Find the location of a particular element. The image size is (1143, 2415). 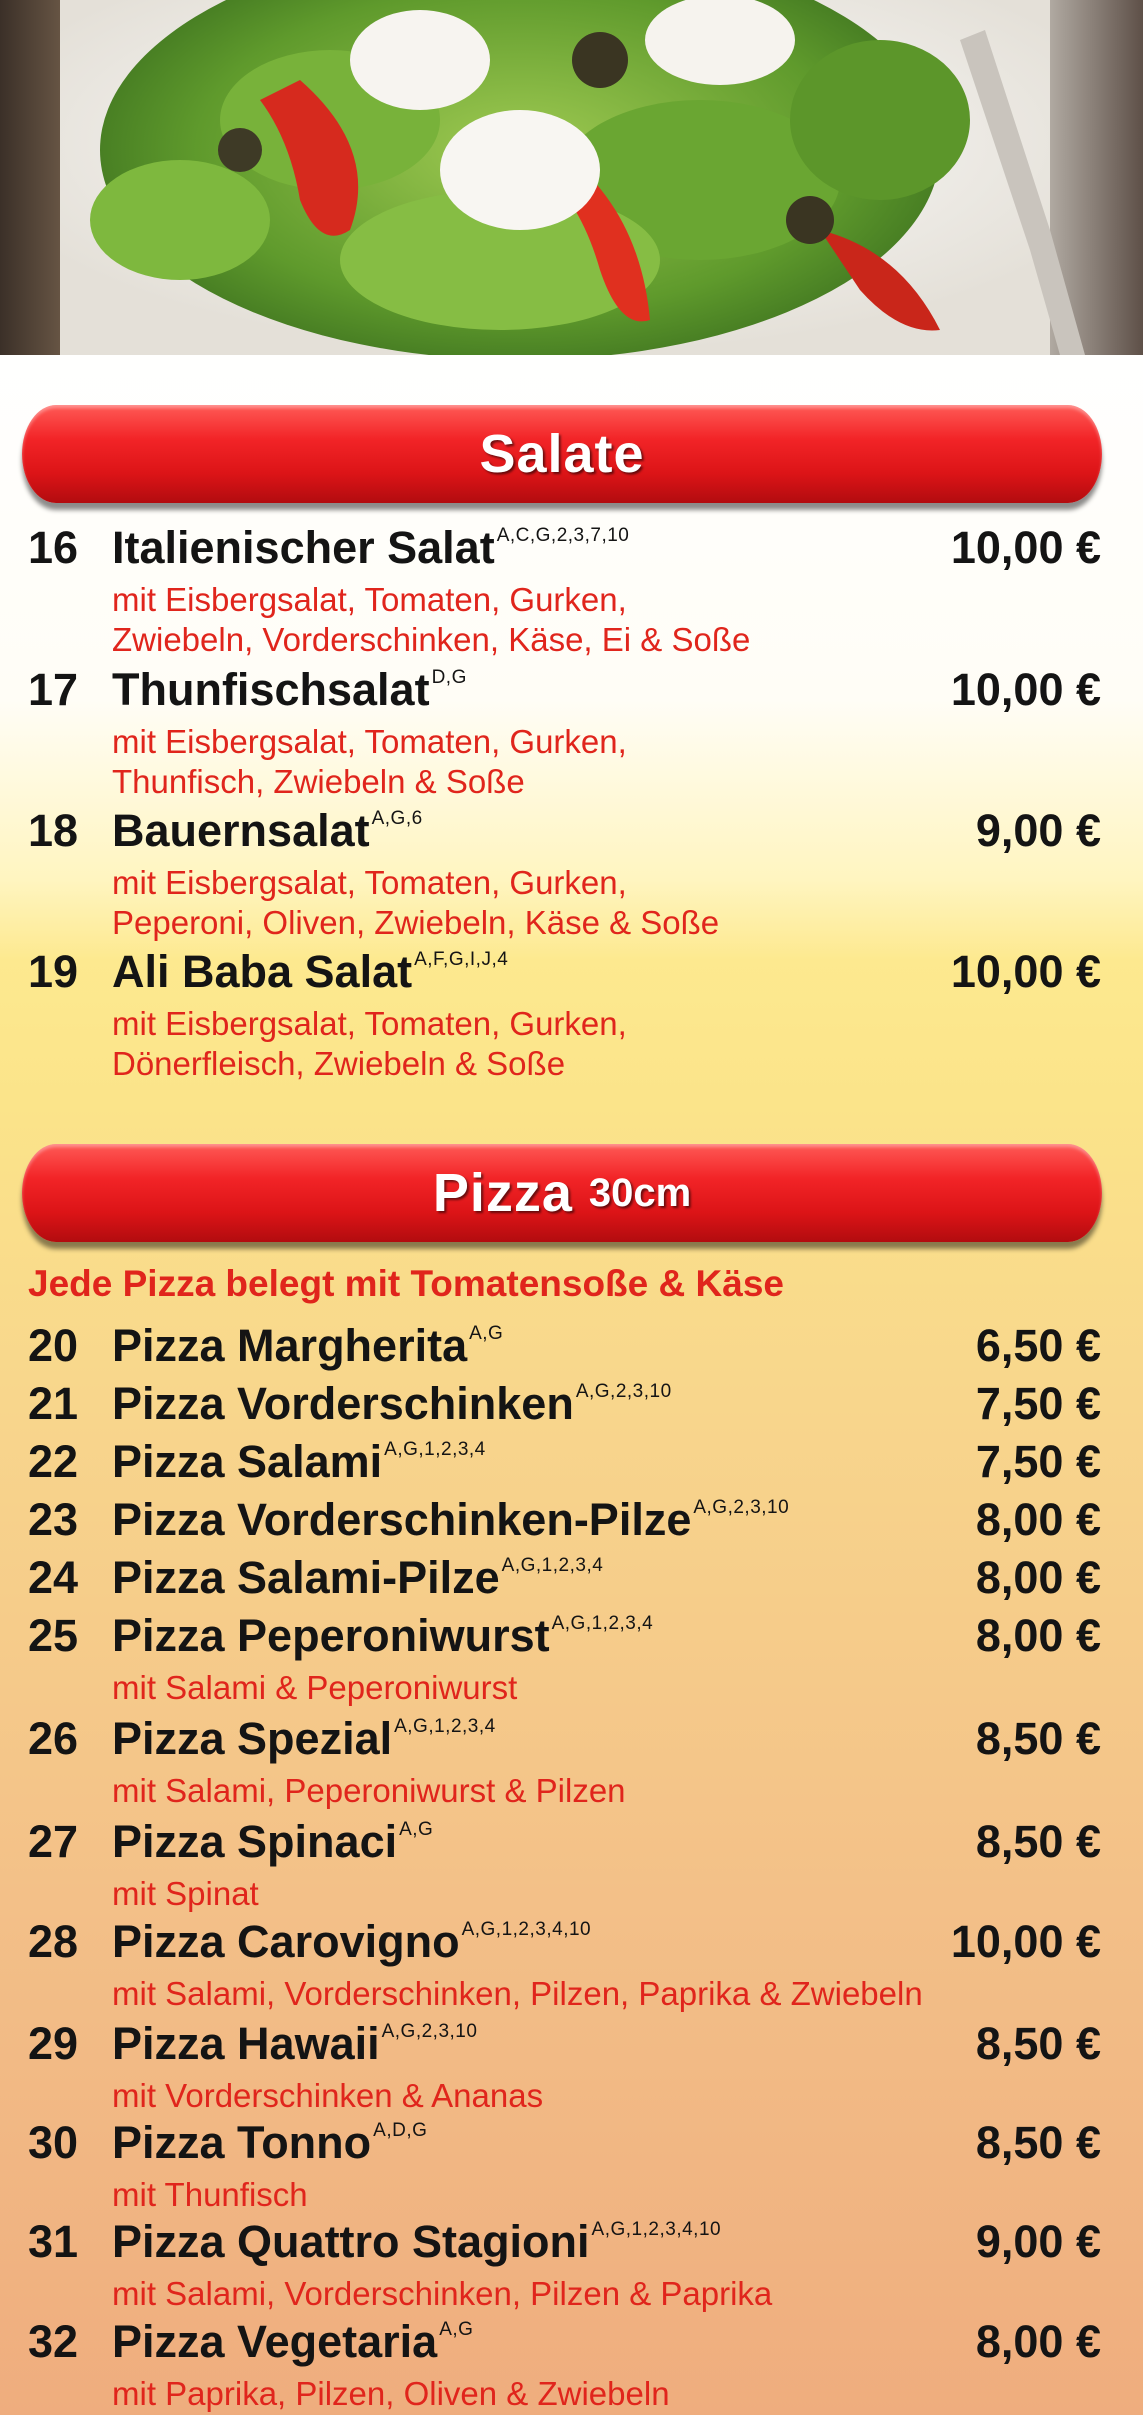

item-number: 19 is located at coordinates (53, 971).